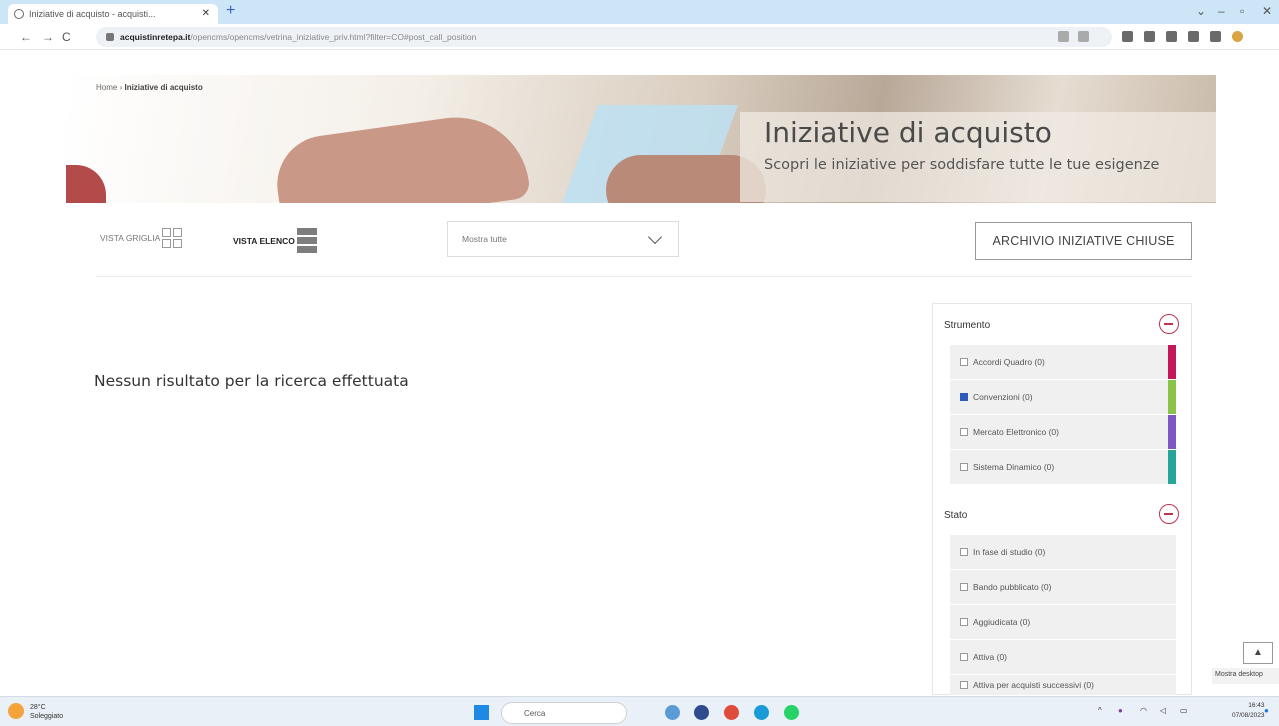 This screenshot has width=1279, height=726. What do you see at coordinates (48, 37) in the screenshot?
I see `forward-icon: →` at bounding box center [48, 37].